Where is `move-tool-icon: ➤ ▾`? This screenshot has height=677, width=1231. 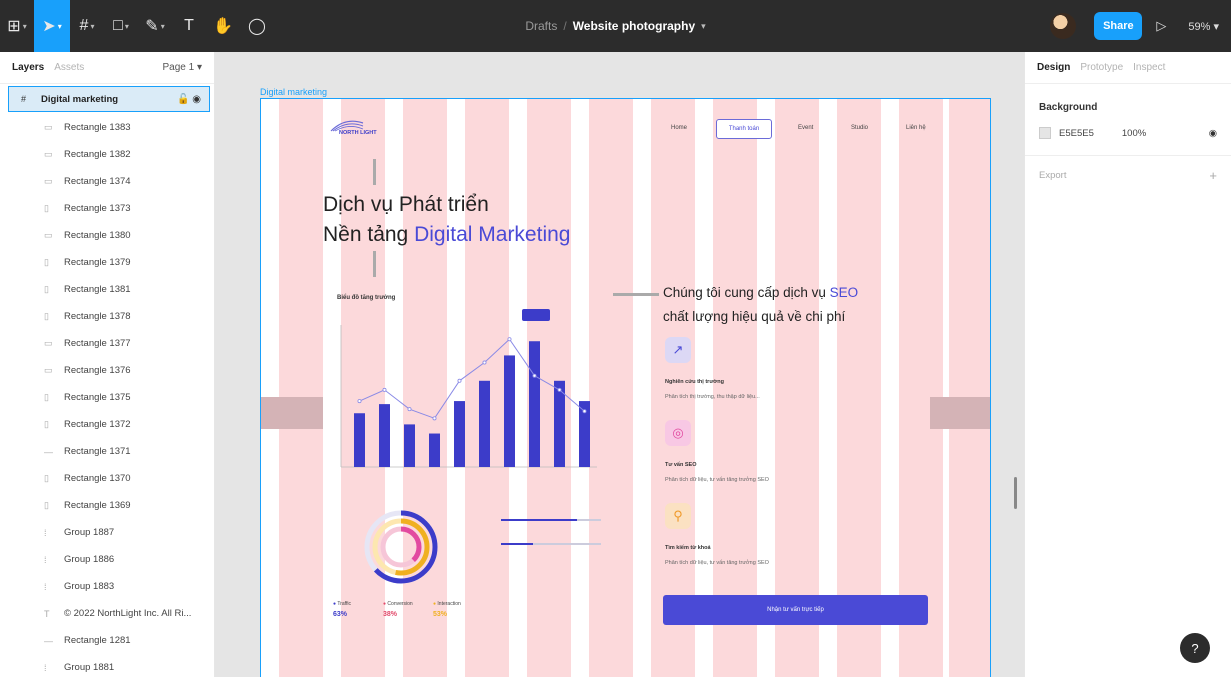 move-tool-icon: ➤ ▾ is located at coordinates (52, 26).